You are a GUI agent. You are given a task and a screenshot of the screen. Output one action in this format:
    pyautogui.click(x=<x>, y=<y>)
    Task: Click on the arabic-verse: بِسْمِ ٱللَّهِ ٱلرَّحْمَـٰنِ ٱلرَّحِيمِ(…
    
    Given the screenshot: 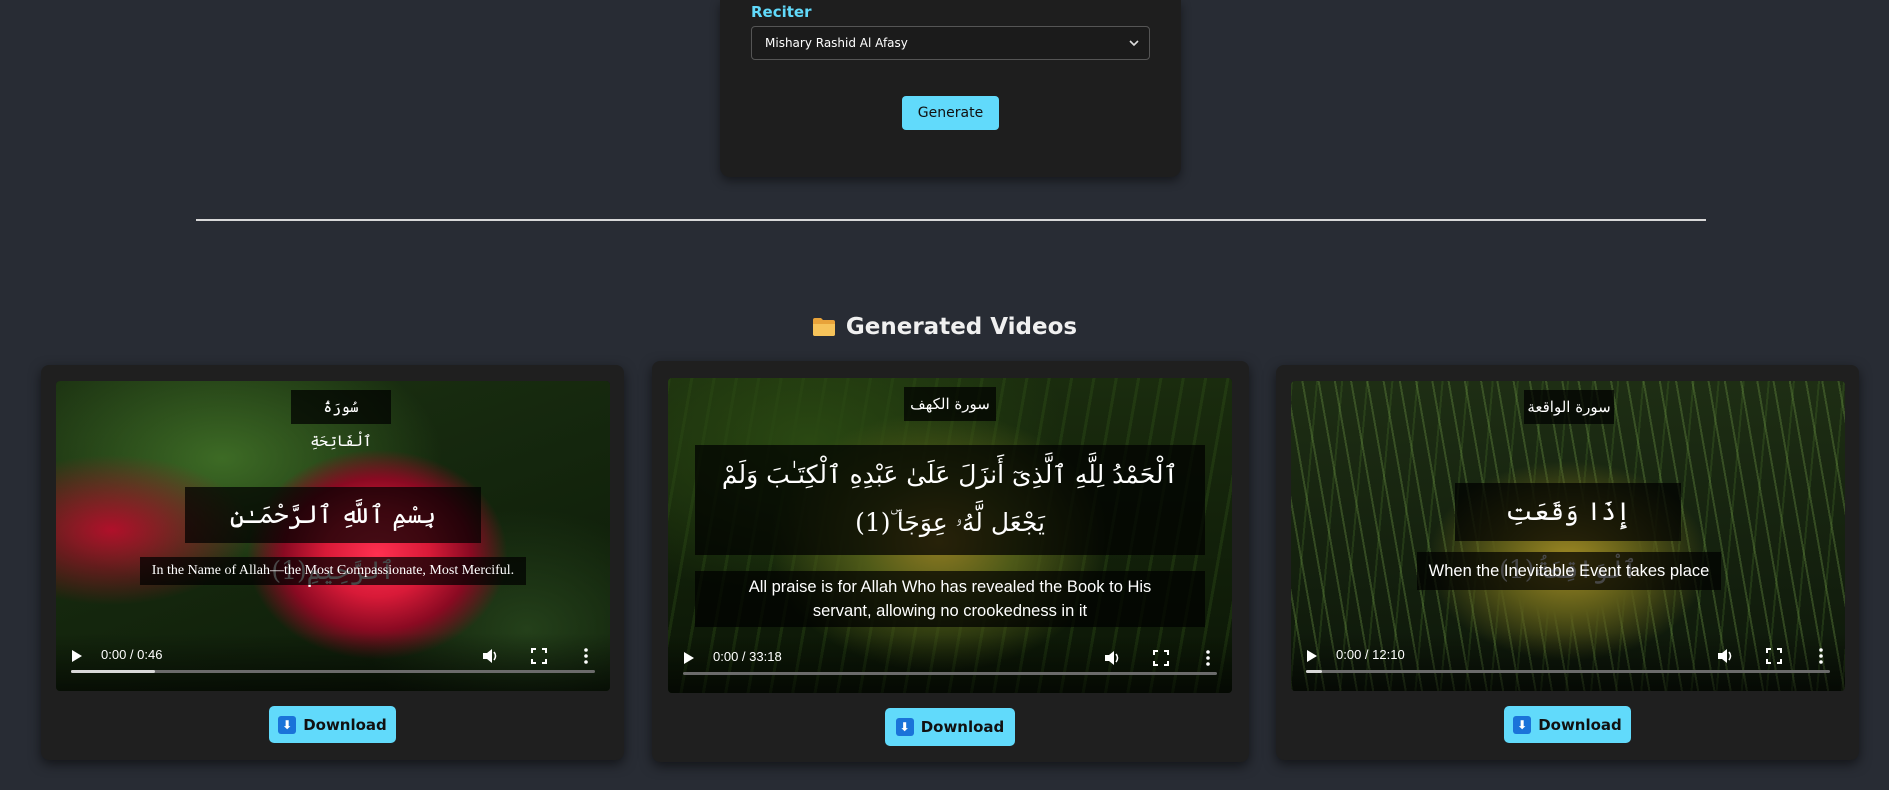 What is the action you would take?
    pyautogui.click(x=333, y=536)
    